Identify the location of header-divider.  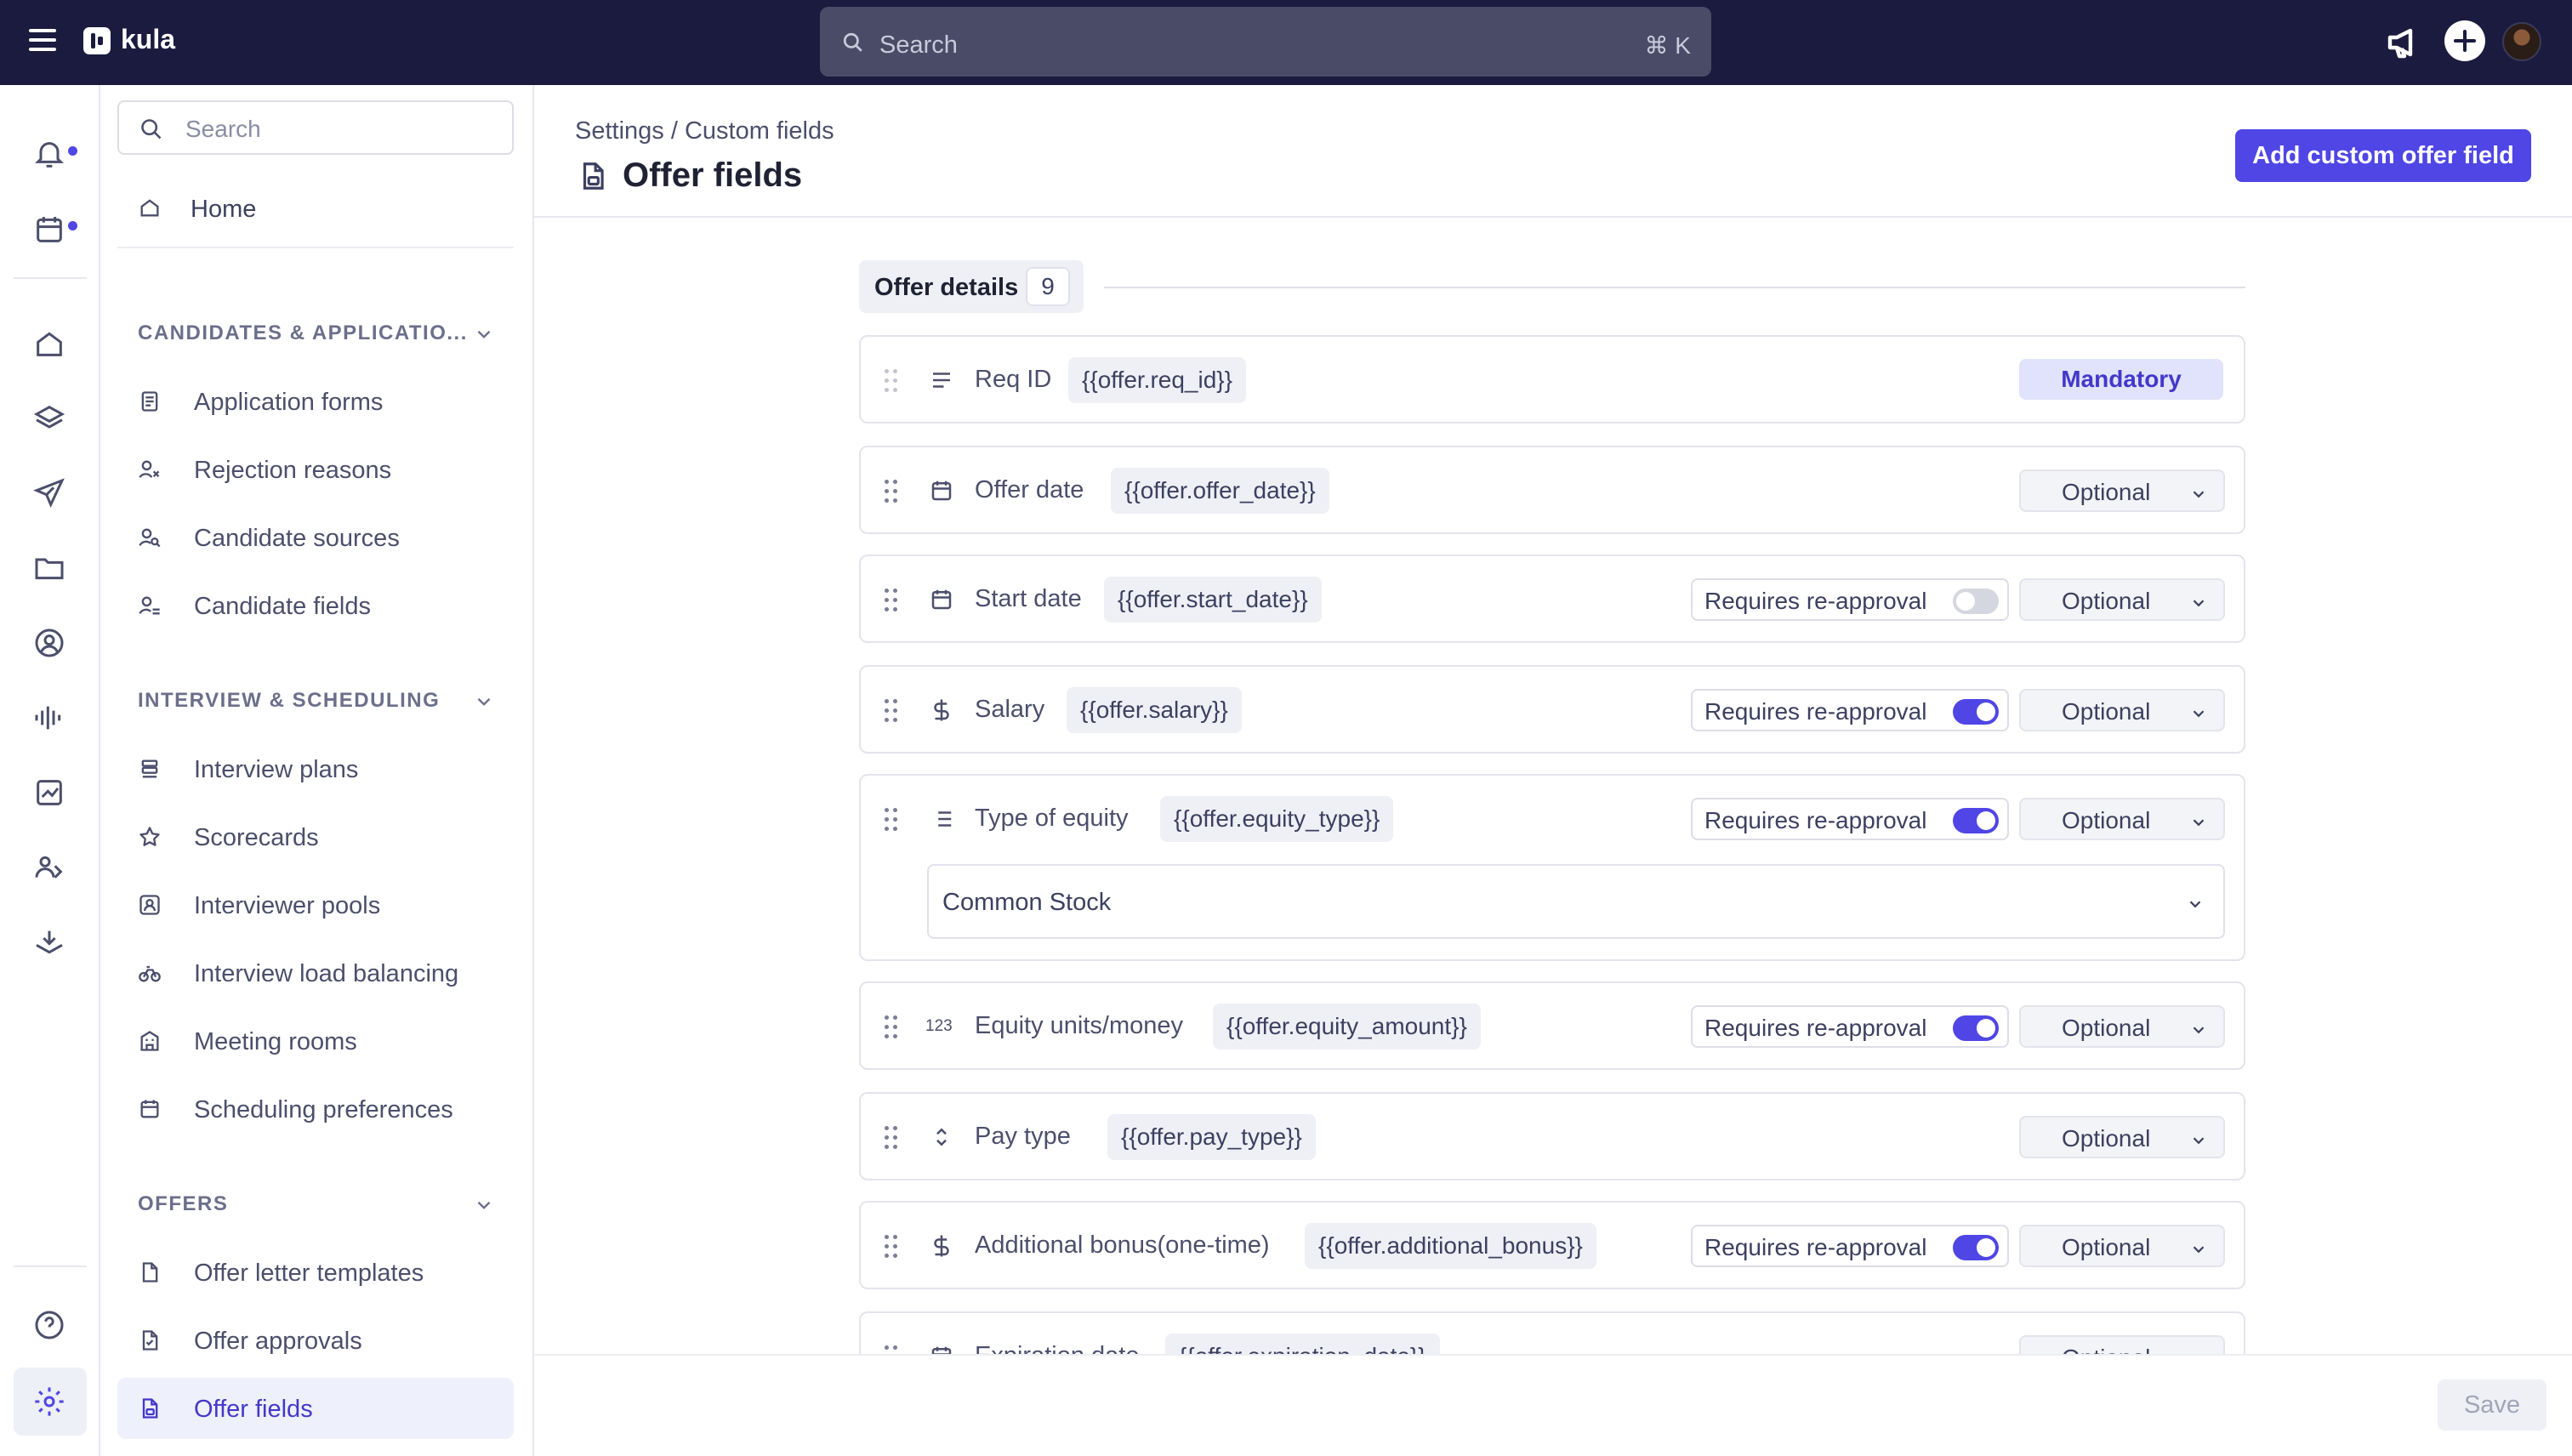
(1553, 217).